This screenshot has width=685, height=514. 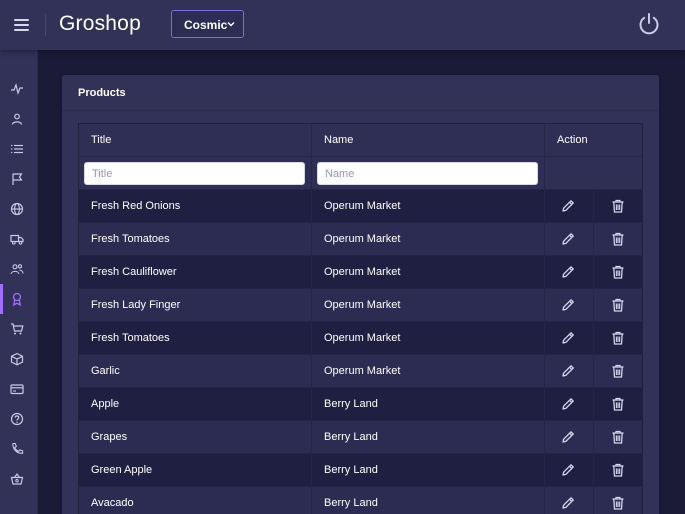 I want to click on table-filter-row, so click(x=360, y=173).